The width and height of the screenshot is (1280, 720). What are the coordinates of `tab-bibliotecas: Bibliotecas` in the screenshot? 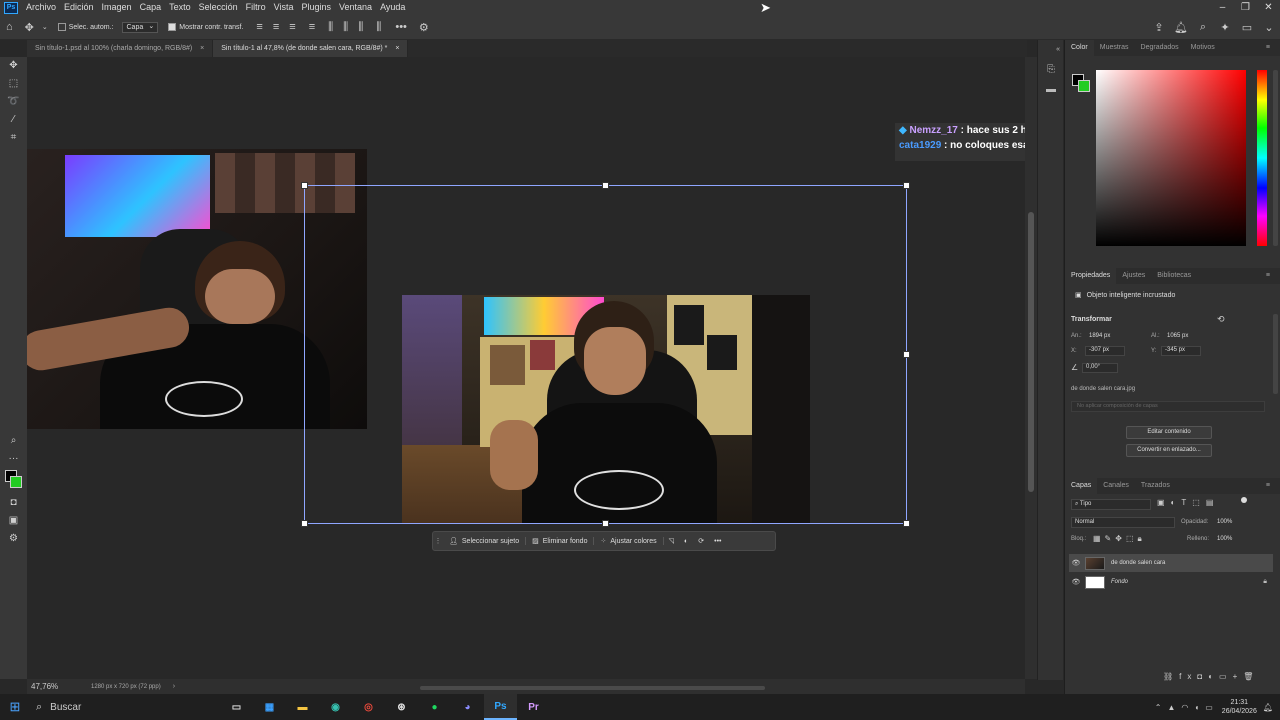 It's located at (1174, 276).